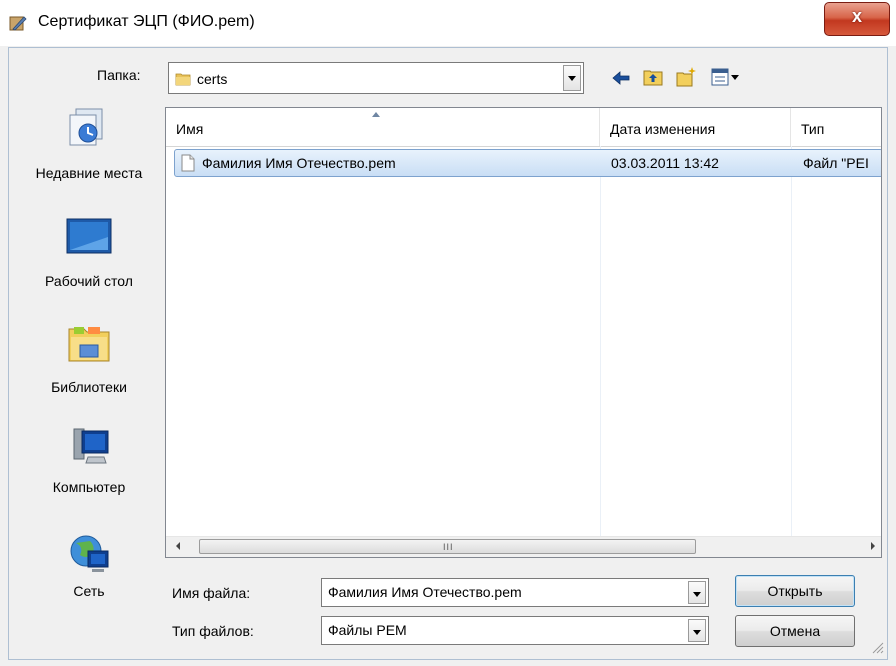 The image size is (896, 666). I want to click on close-icon: x, so click(856, 16).